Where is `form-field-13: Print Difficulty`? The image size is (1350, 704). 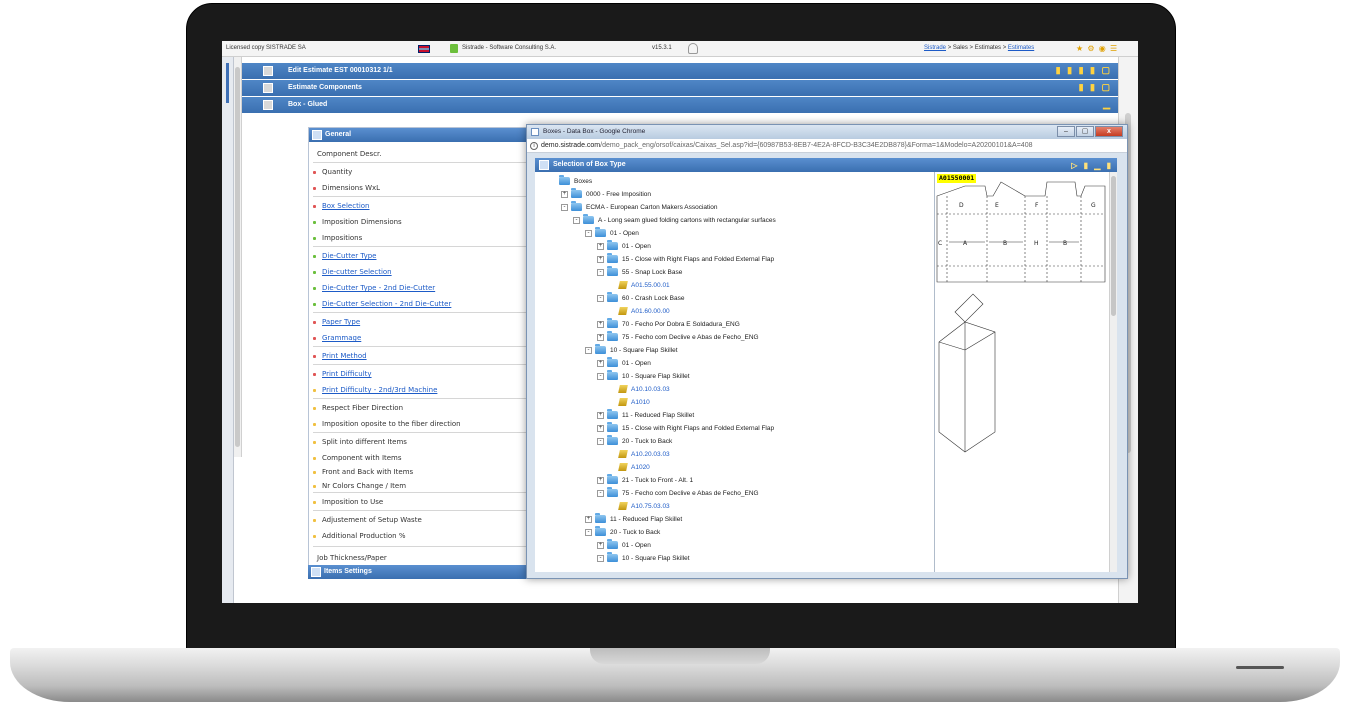 form-field-13: Print Difficulty is located at coordinates (428, 374).